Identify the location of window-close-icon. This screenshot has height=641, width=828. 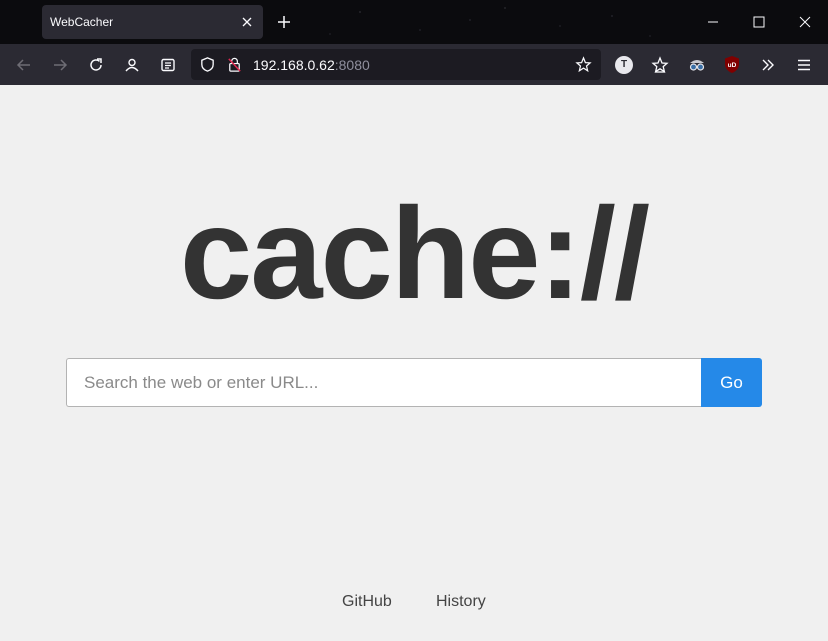
(805, 22).